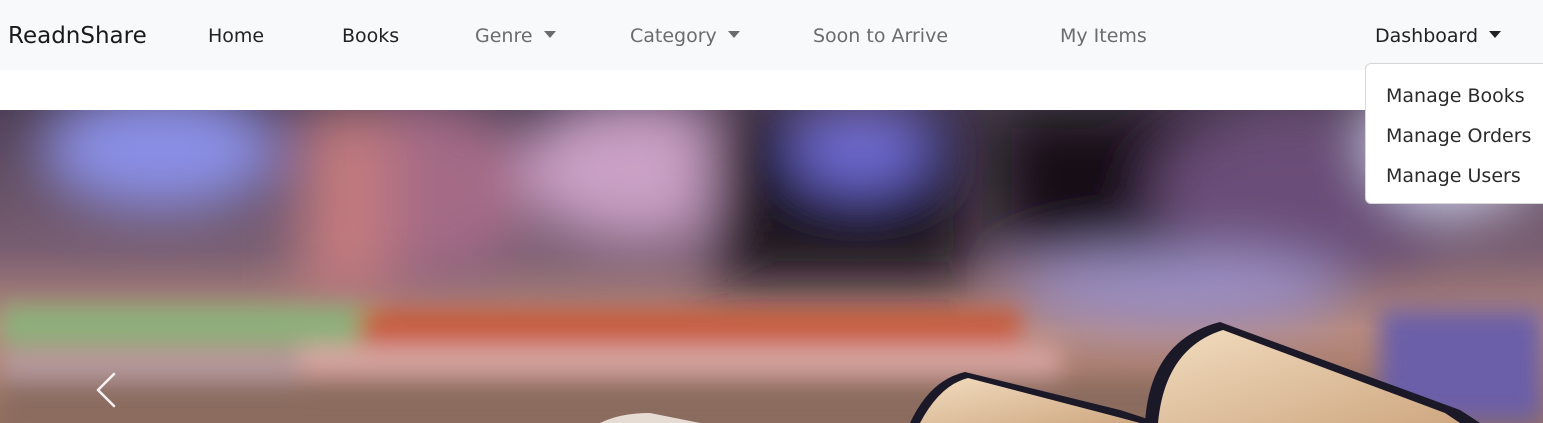  What do you see at coordinates (1458, 136) in the screenshot?
I see `menu-item-manage-orders: Manage Orders` at bounding box center [1458, 136].